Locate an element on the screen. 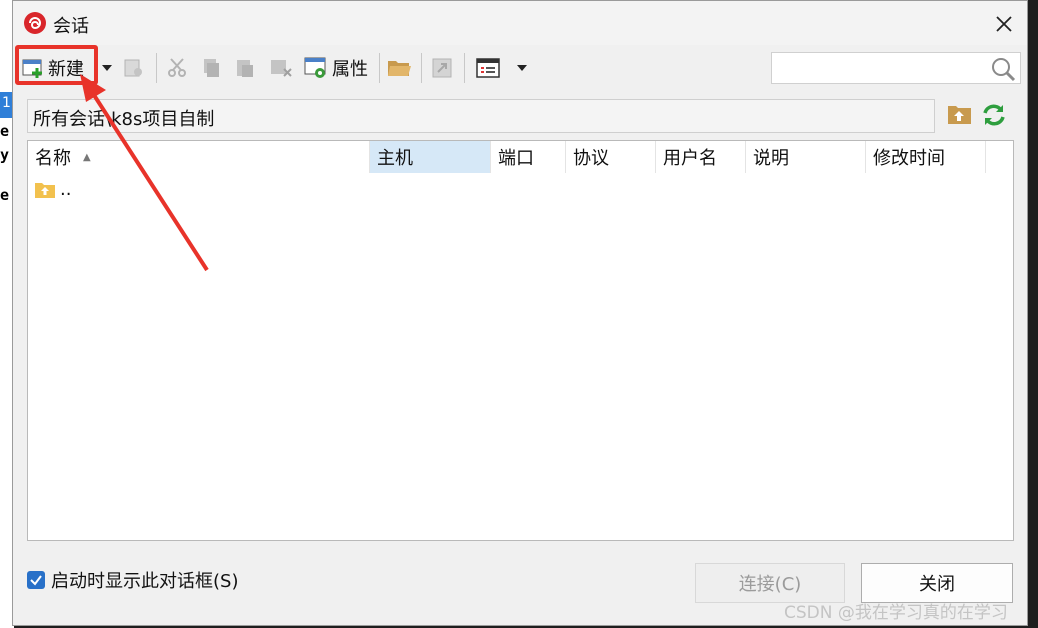 Image resolution: width=1038 pixels, height=628 pixels. open-folder-icon is located at coordinates (399, 68).